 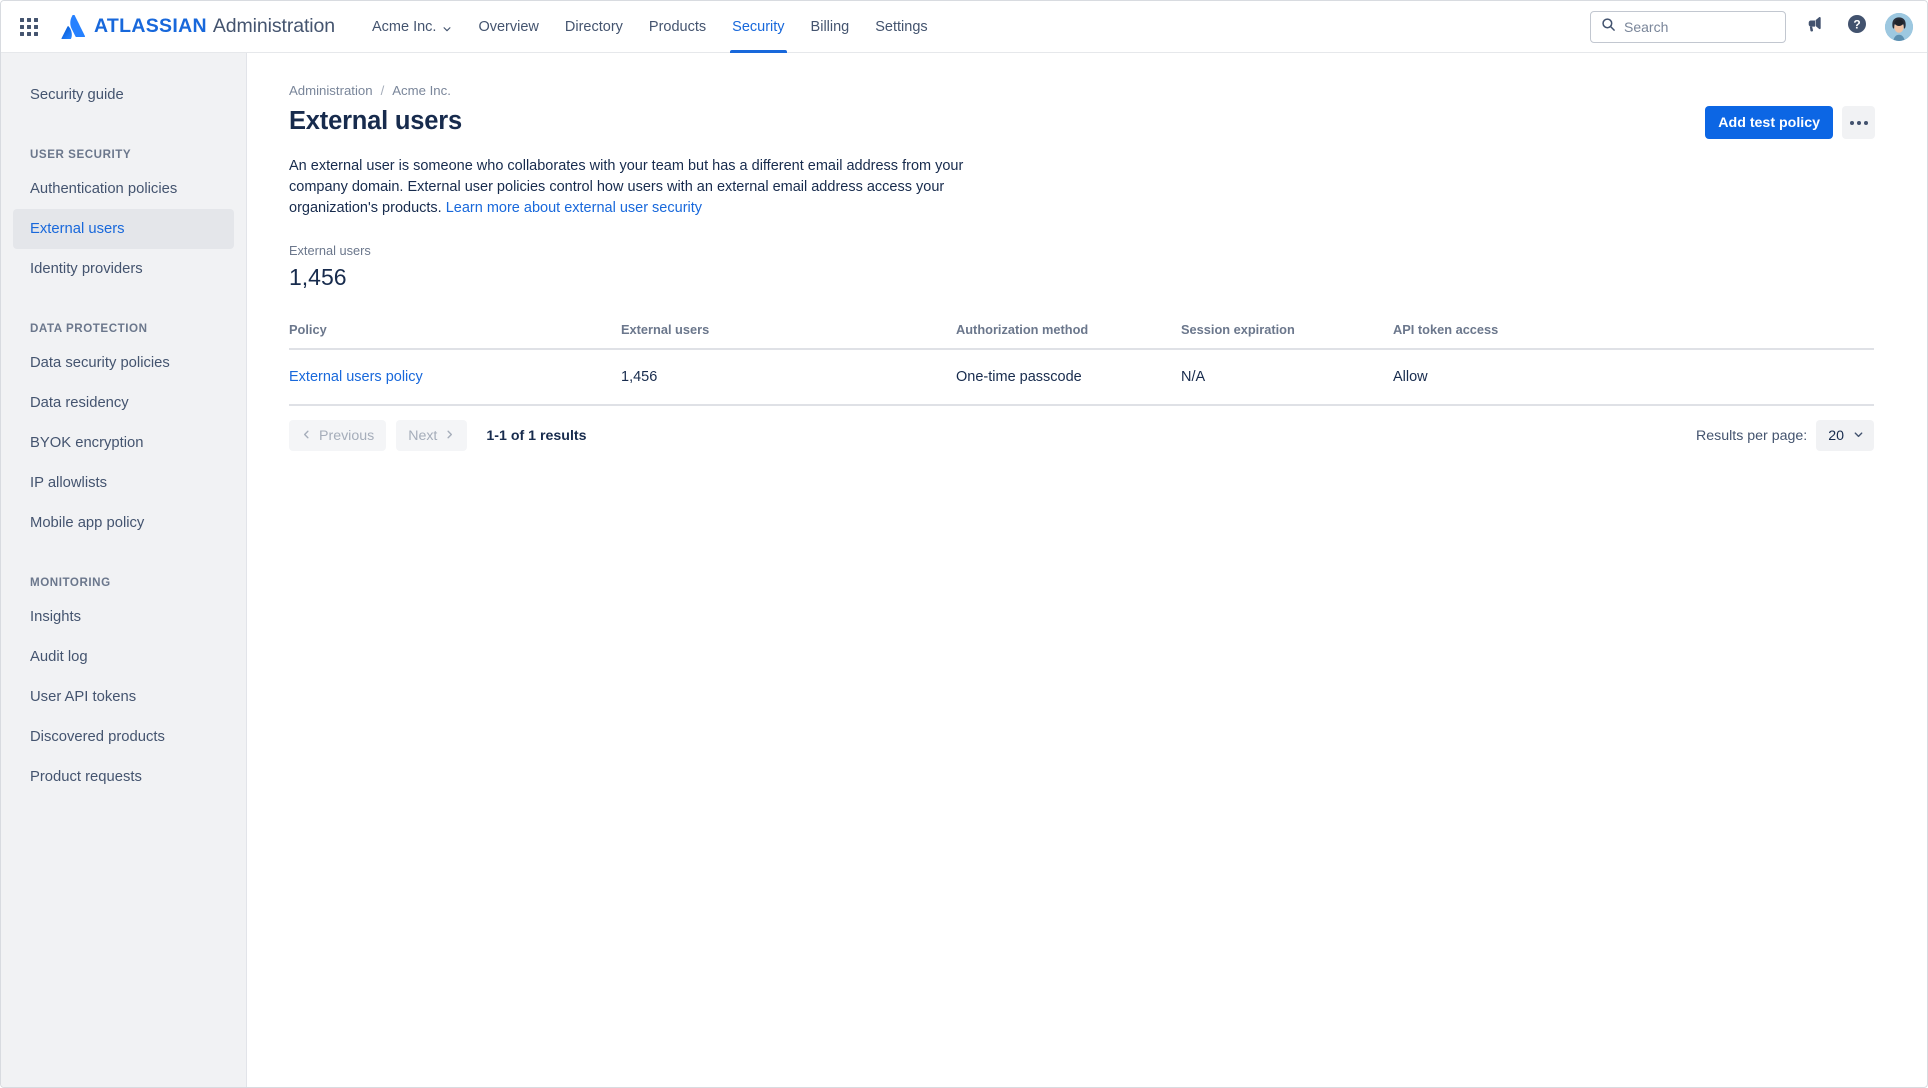 I want to click on sidebar-heading-monitoring: MONITORING, so click(x=70, y=582).